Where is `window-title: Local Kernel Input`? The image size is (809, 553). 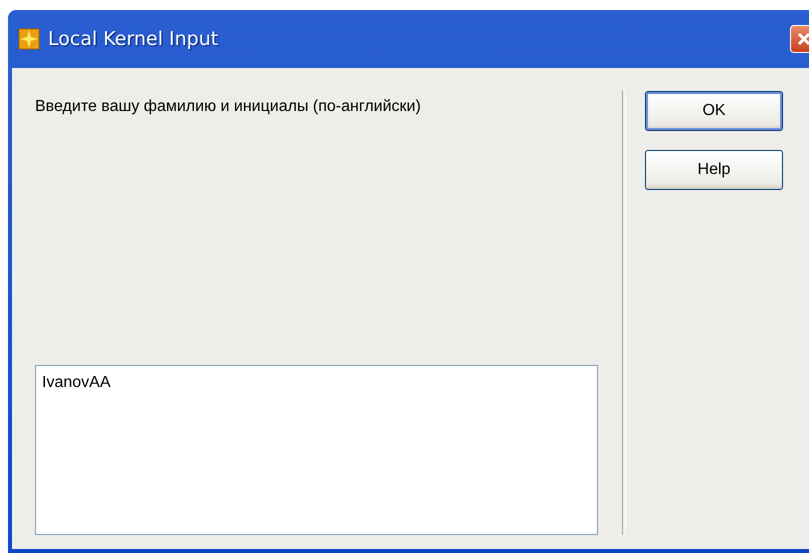 window-title: Local Kernel Input is located at coordinates (133, 39).